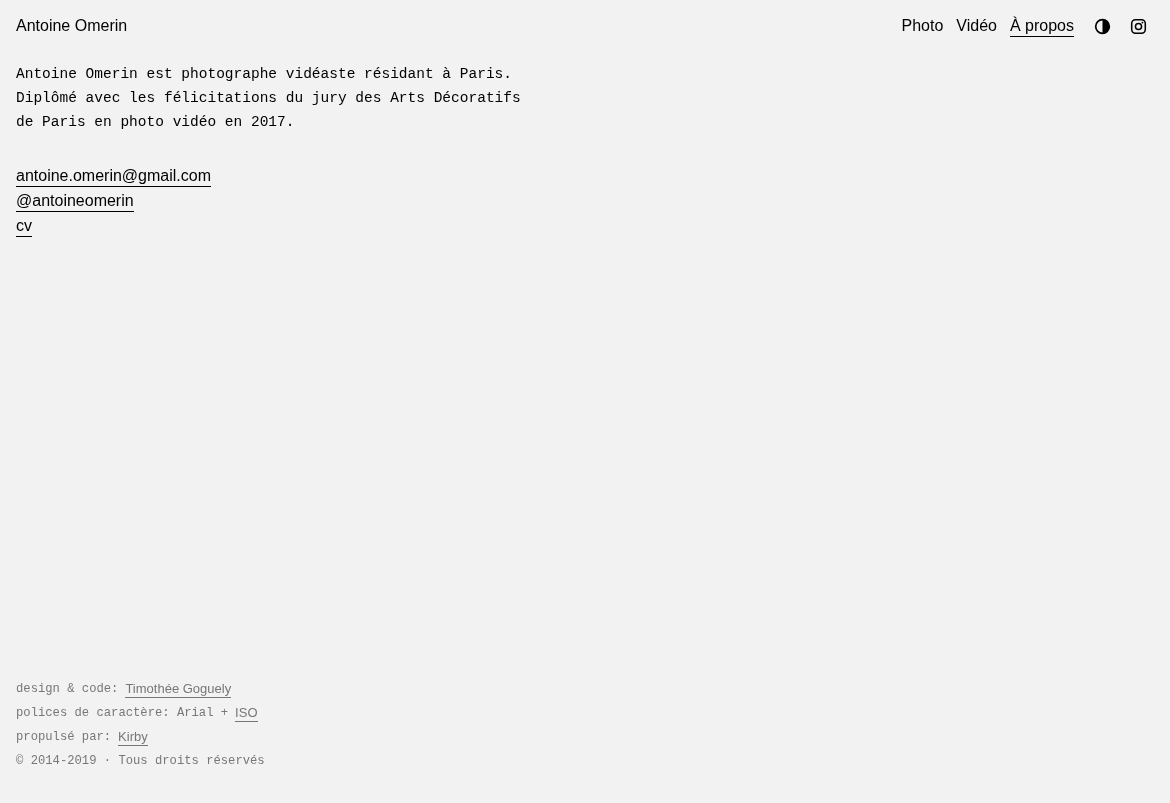 Image resolution: width=1170 pixels, height=803 pixels. What do you see at coordinates (1138, 26) in the screenshot?
I see `instagram-icon` at bounding box center [1138, 26].